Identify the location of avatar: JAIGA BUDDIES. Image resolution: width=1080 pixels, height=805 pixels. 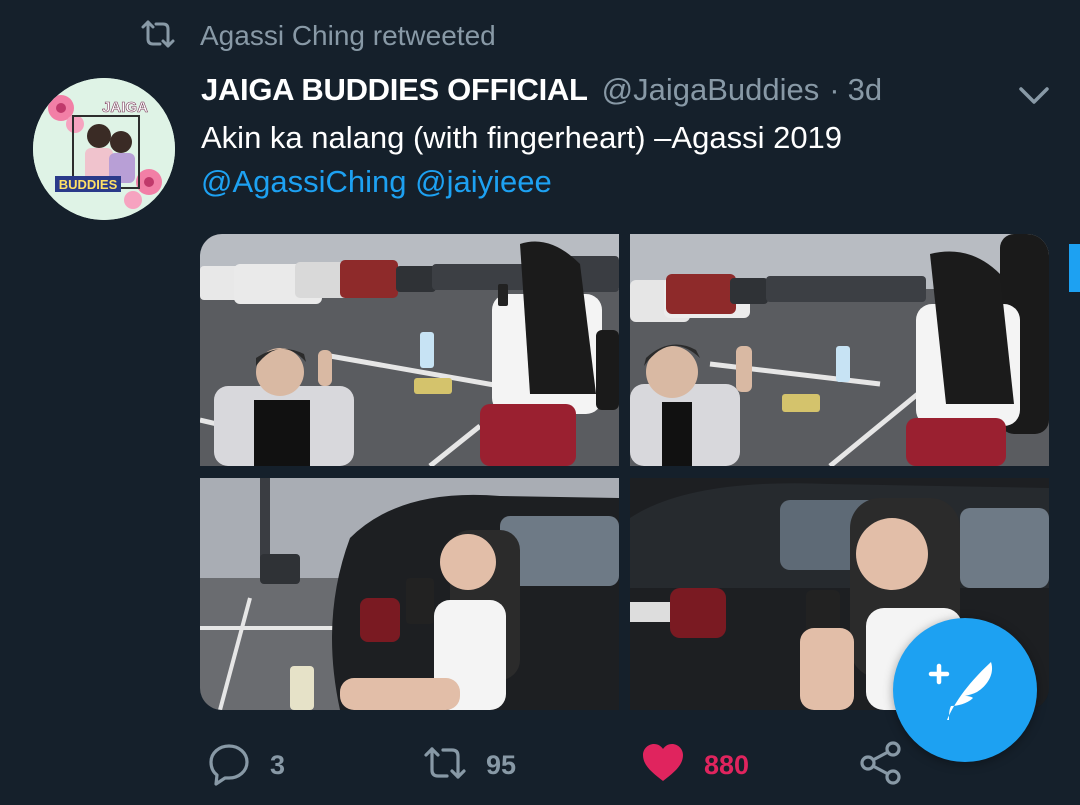
(104, 149).